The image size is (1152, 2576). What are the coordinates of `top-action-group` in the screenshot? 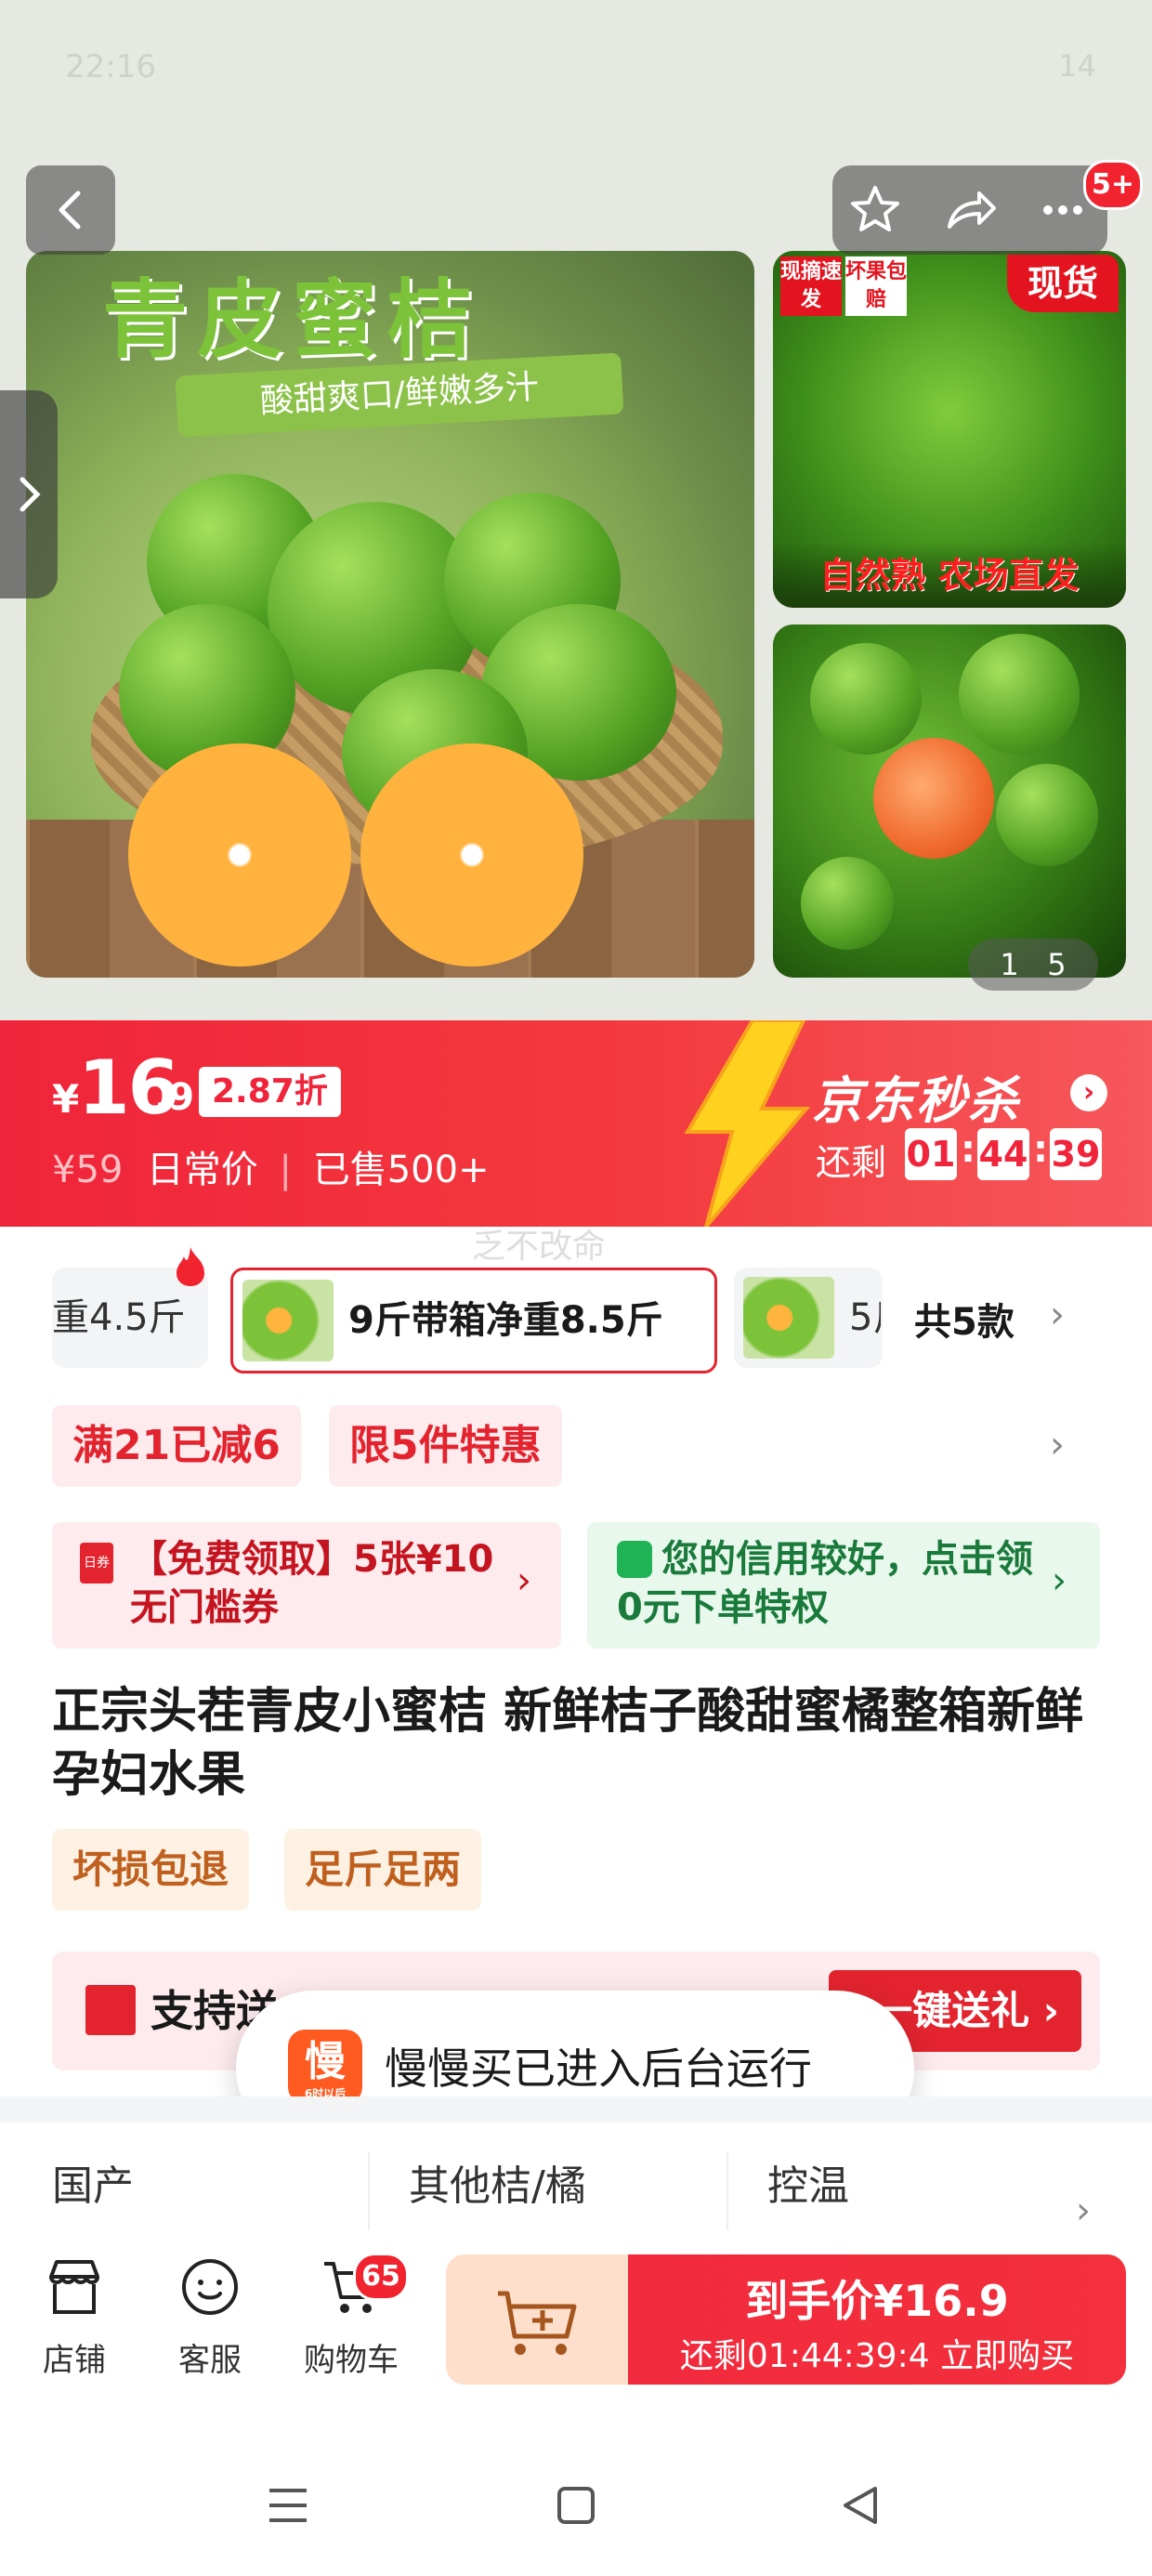 It's located at (970, 210).